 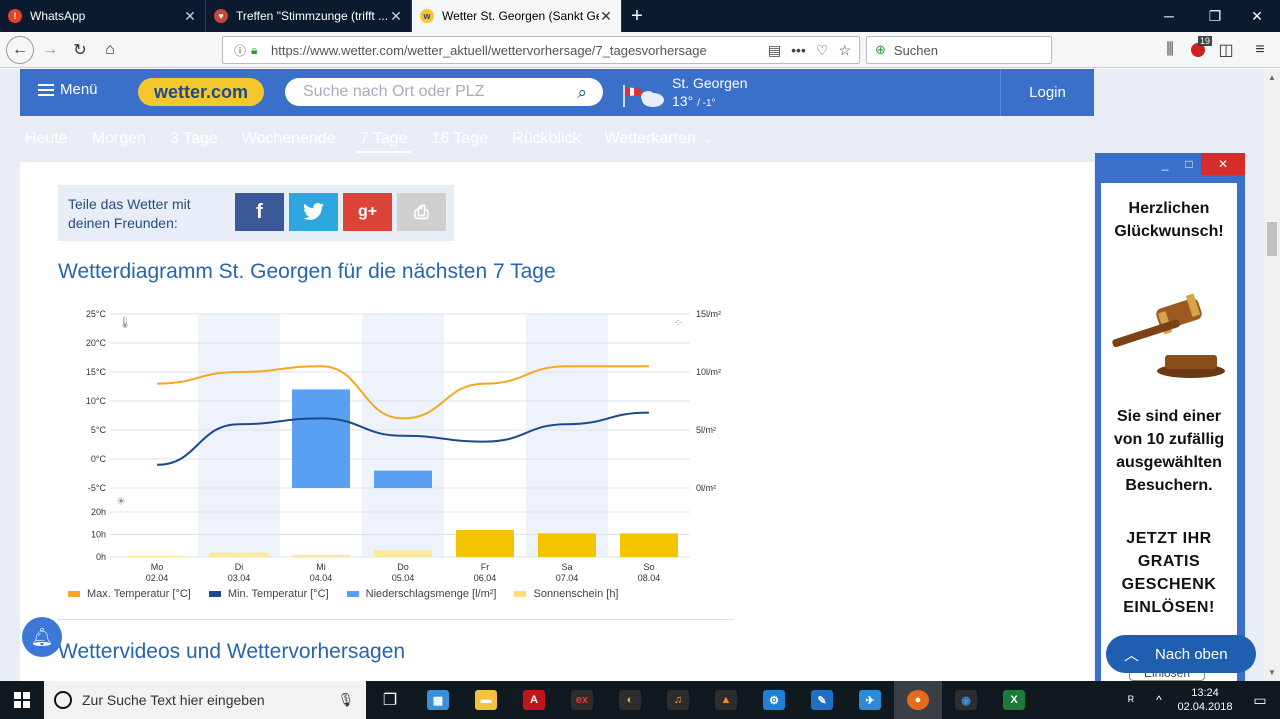 What do you see at coordinates (259, 212) in the screenshot?
I see `facebook-share-button: f` at bounding box center [259, 212].